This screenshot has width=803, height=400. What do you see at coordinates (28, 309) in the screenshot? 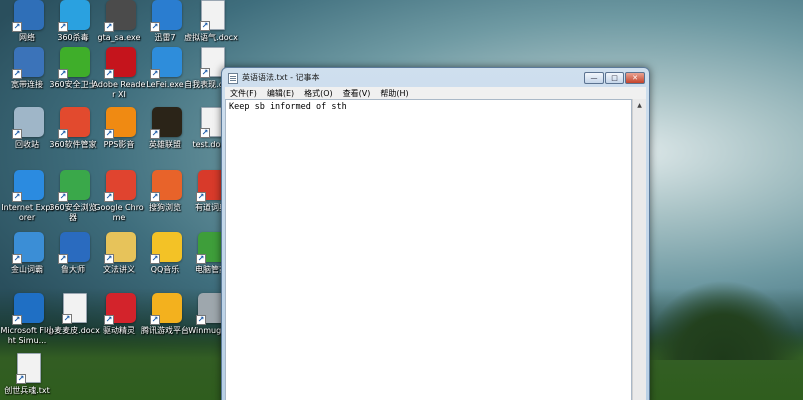
I see `flight-sim-icon: ↗` at bounding box center [28, 309].